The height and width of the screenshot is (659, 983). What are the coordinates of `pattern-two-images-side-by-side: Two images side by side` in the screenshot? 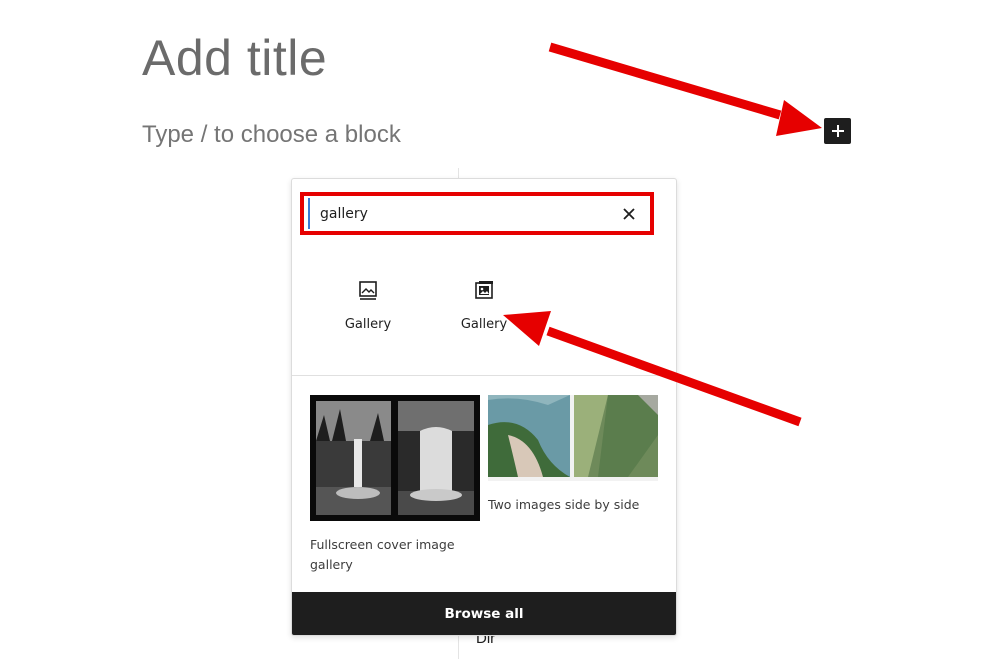 It's located at (573, 455).